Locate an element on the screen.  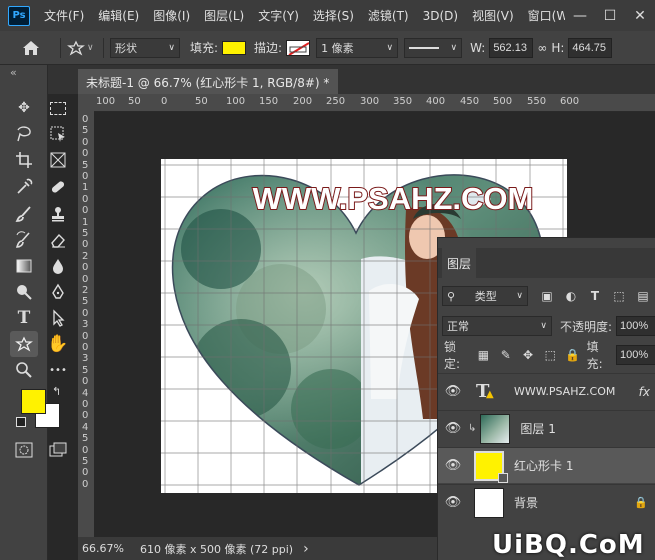
path-selection-tool-icon is located at coordinates (58, 318).